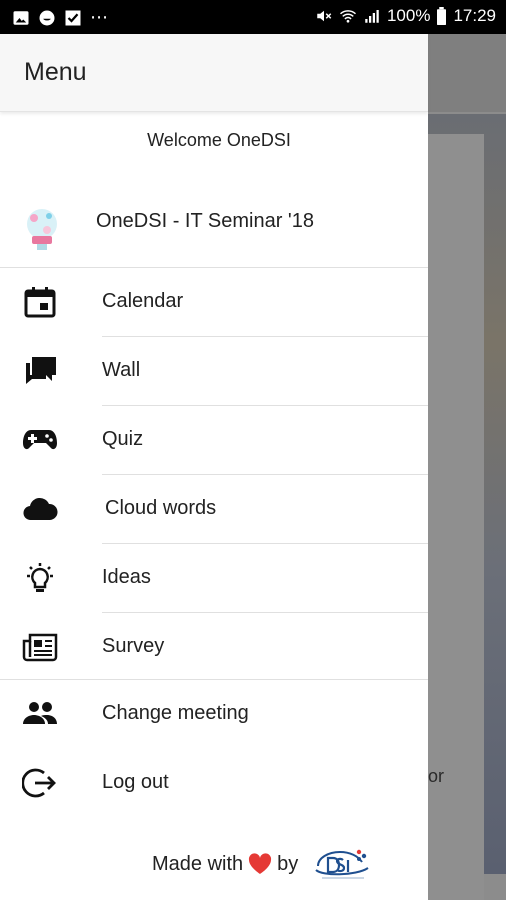  I want to click on cloud-icon, so click(40, 509).